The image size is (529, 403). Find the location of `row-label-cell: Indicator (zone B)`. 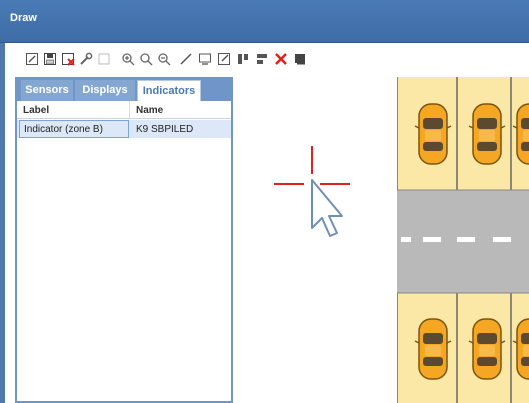

row-label-cell: Indicator (zone B) is located at coordinates (74, 129).